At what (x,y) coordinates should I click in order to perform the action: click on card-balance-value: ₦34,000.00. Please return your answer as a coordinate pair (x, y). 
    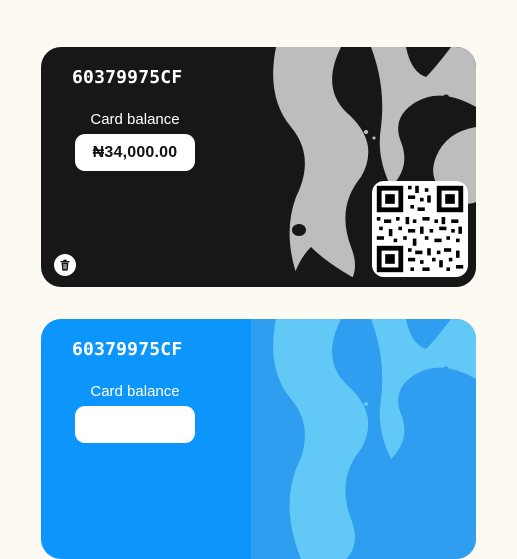
    Looking at the image, I should click on (135, 152).